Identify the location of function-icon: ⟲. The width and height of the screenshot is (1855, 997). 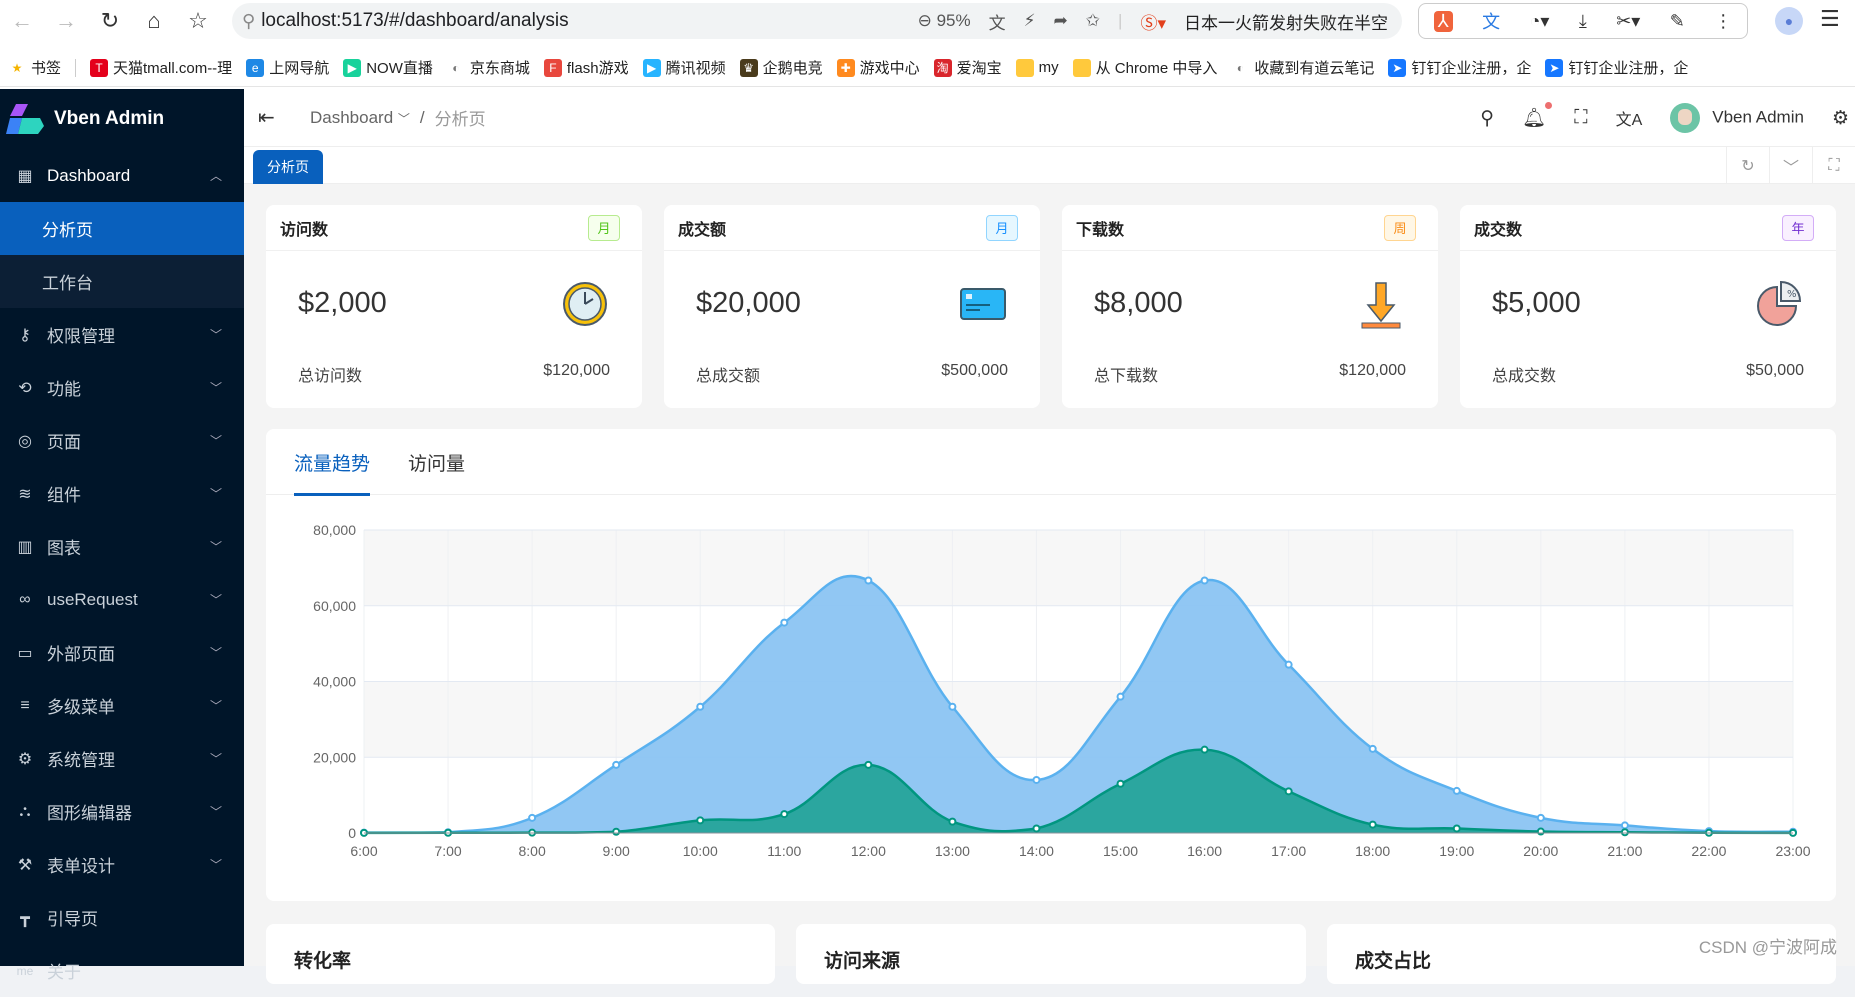
(25, 388).